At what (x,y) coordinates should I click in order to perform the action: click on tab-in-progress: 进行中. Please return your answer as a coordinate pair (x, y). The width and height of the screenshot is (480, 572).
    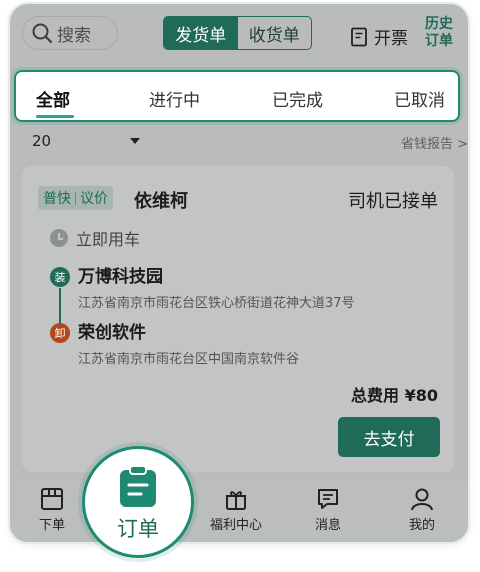
    Looking at the image, I should click on (174, 98).